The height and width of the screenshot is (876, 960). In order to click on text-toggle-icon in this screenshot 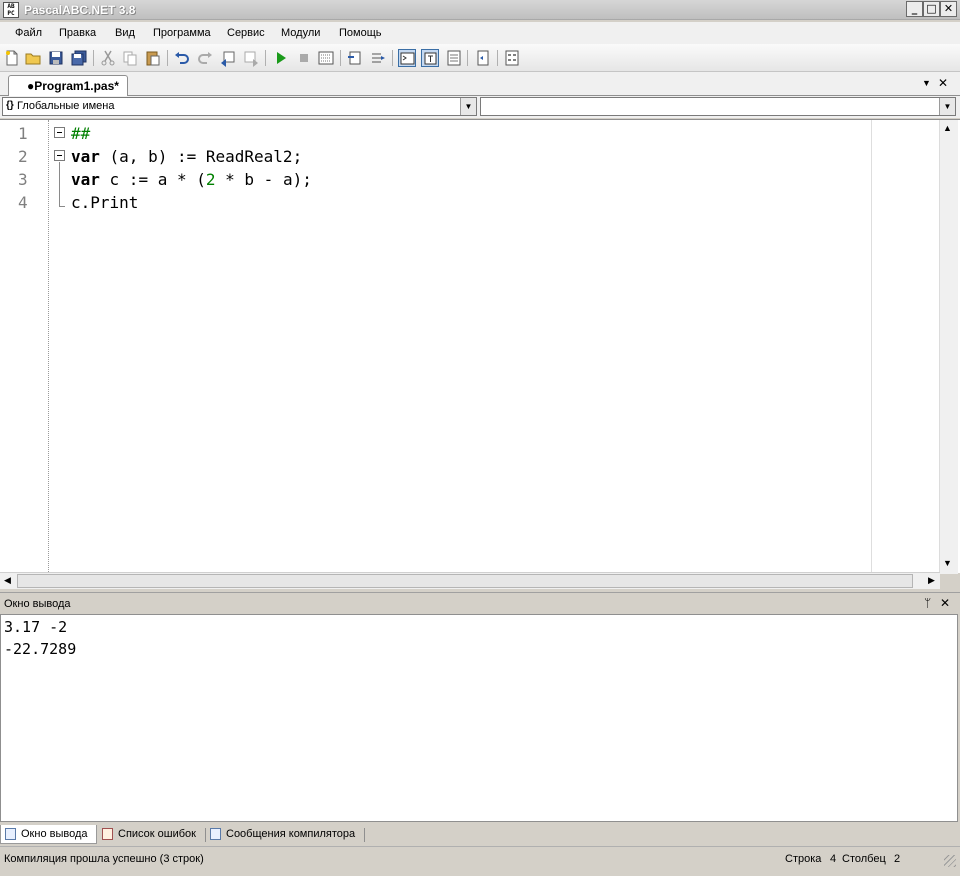, I will do `click(430, 58)`.